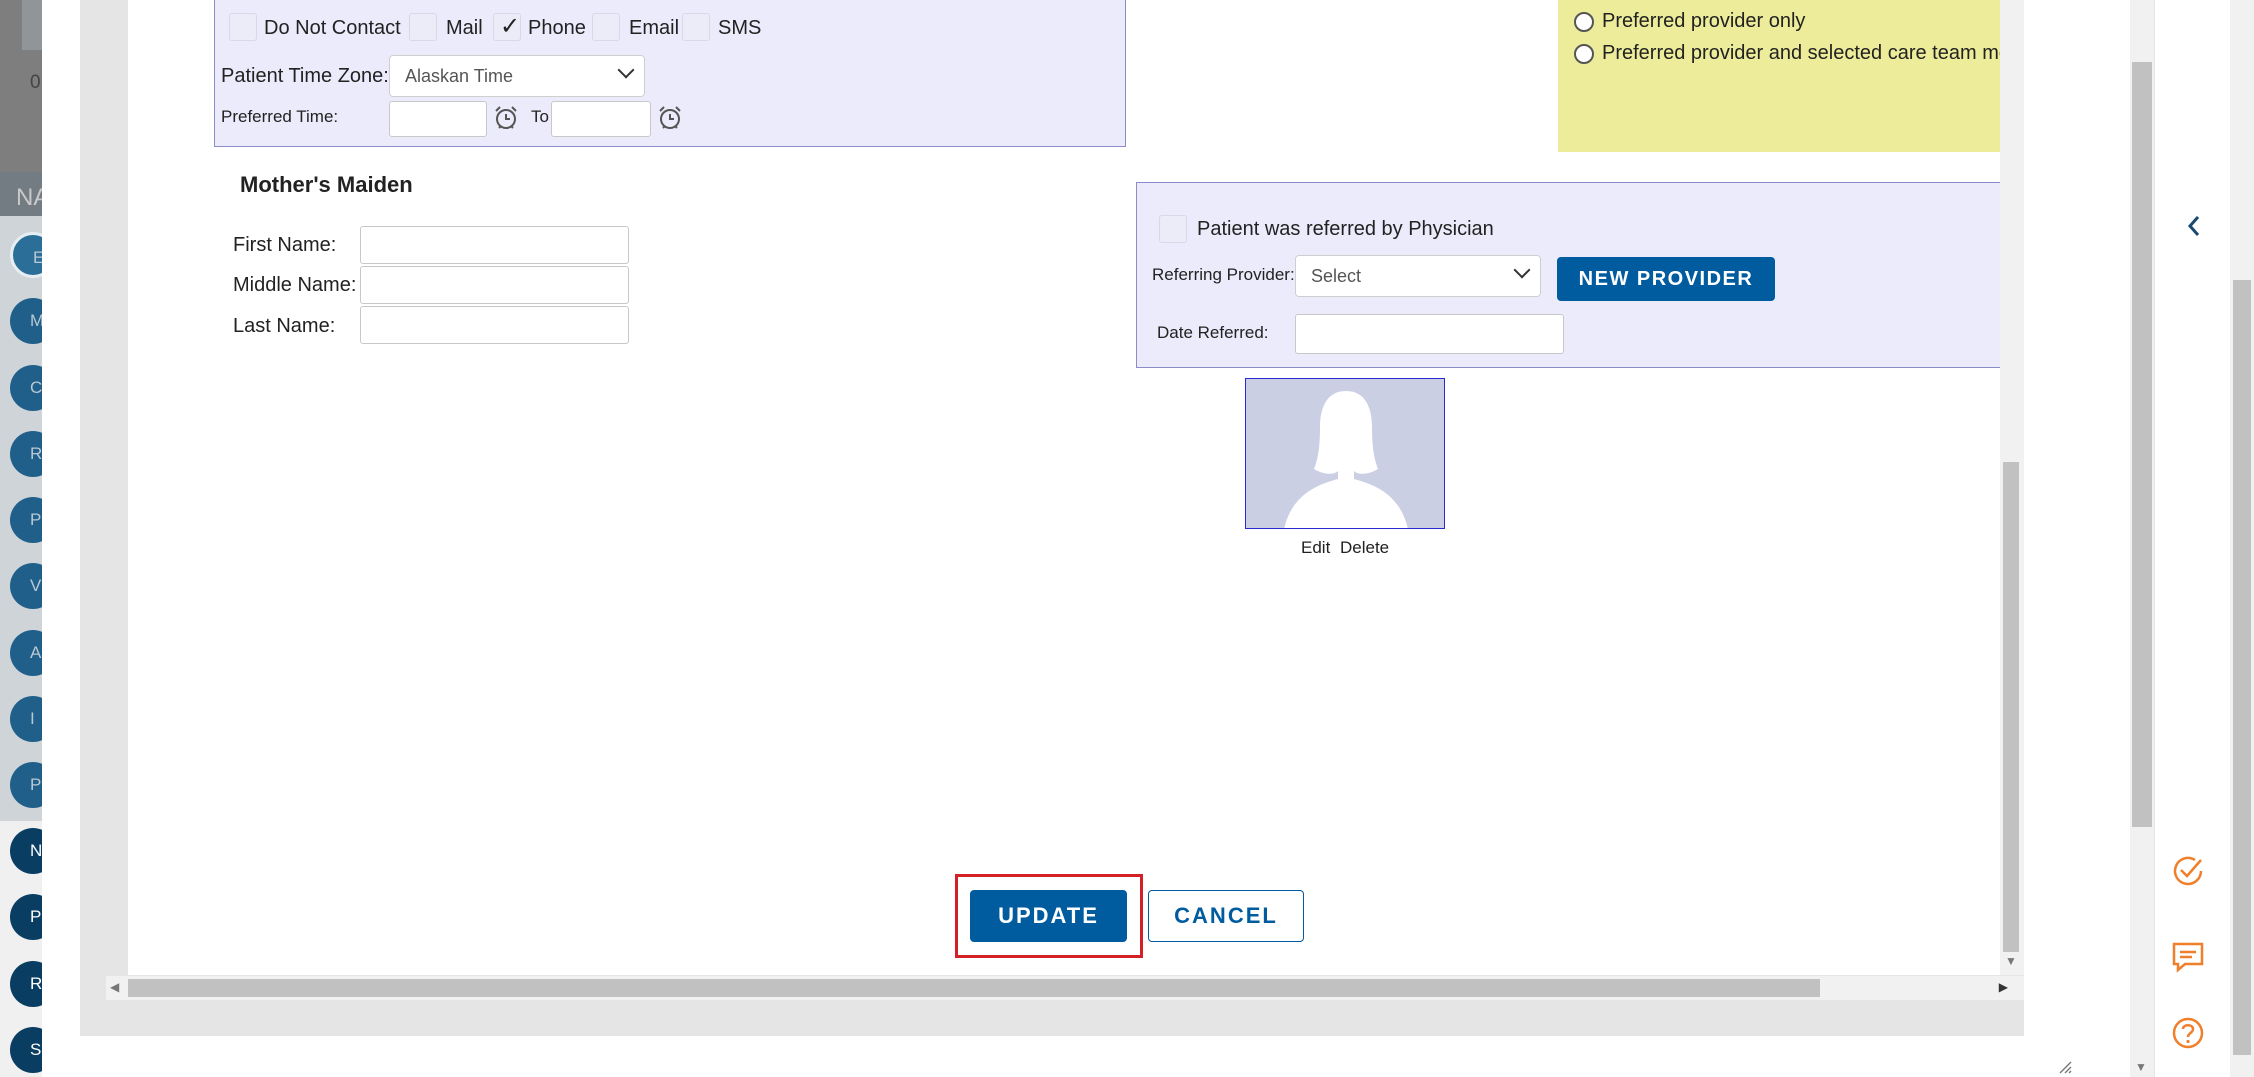 The height and width of the screenshot is (1077, 2254). Describe the element at coordinates (494, 245) in the screenshot. I see `maiden-first-name-input` at that location.